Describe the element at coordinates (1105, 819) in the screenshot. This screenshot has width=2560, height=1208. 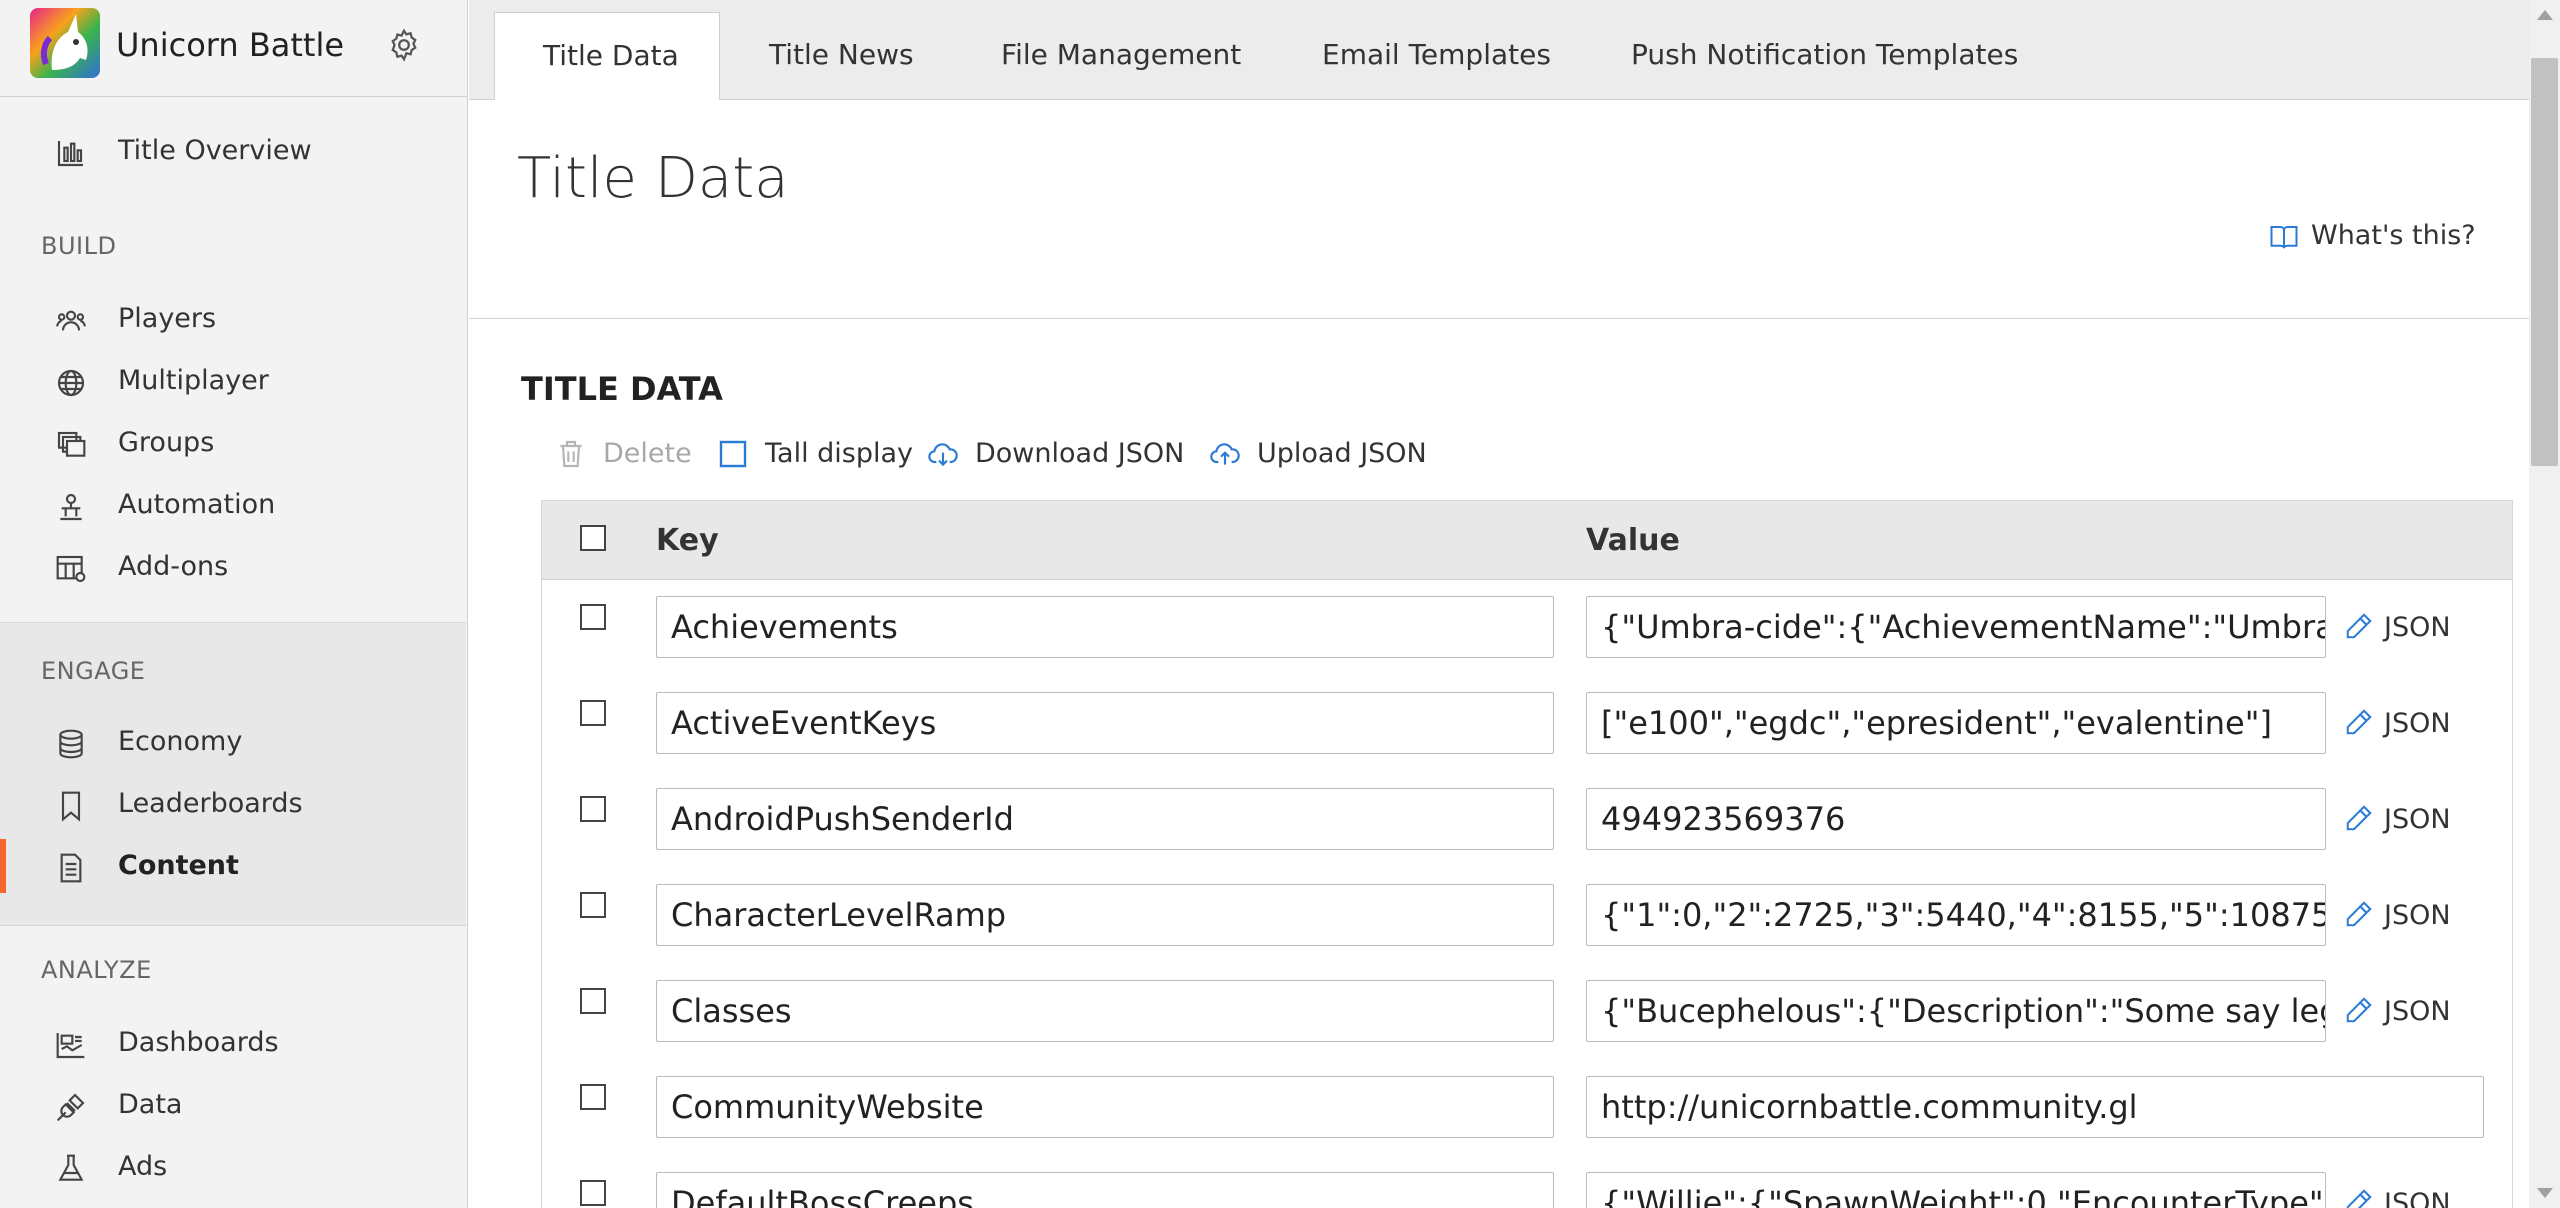
I see `key-field: AndroidPushSenderId` at that location.